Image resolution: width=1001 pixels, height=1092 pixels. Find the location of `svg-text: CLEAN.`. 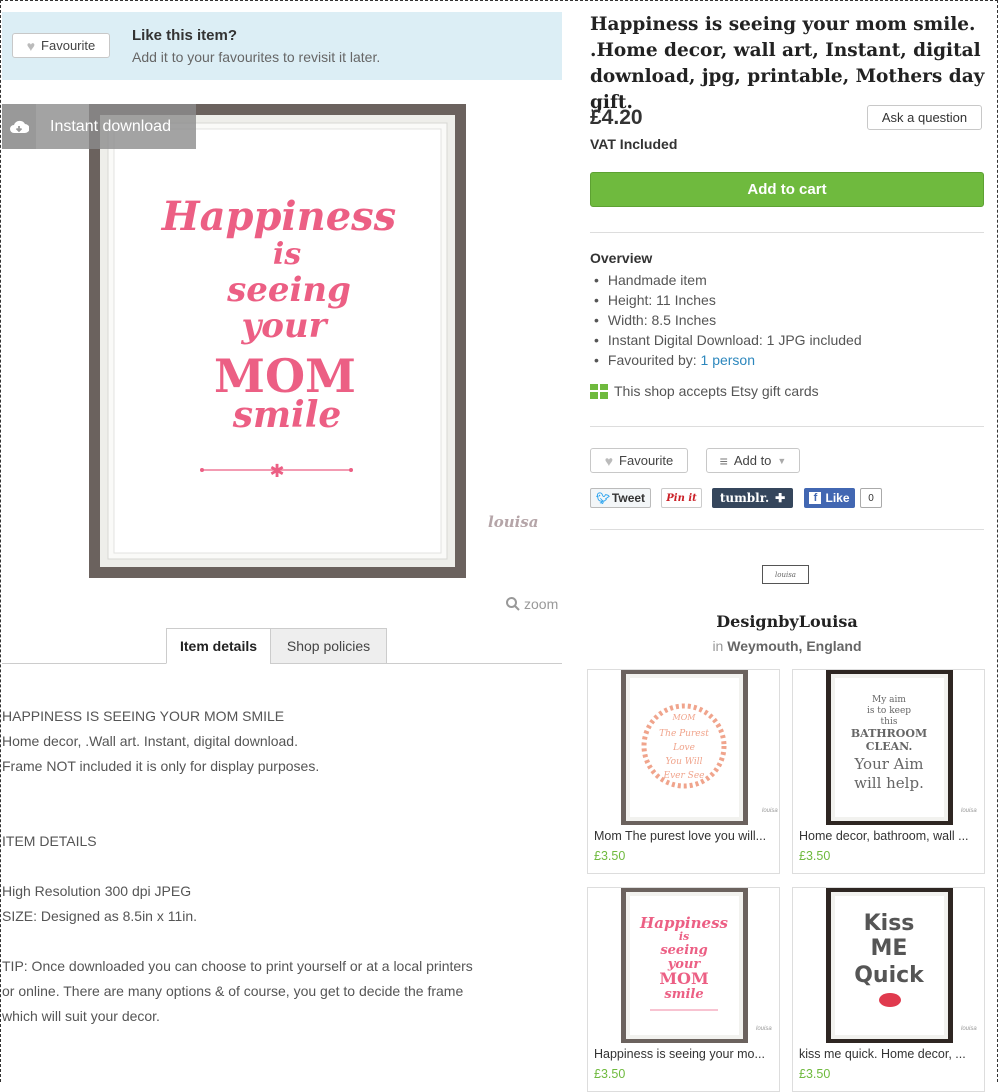

svg-text: CLEAN. is located at coordinates (889, 746).